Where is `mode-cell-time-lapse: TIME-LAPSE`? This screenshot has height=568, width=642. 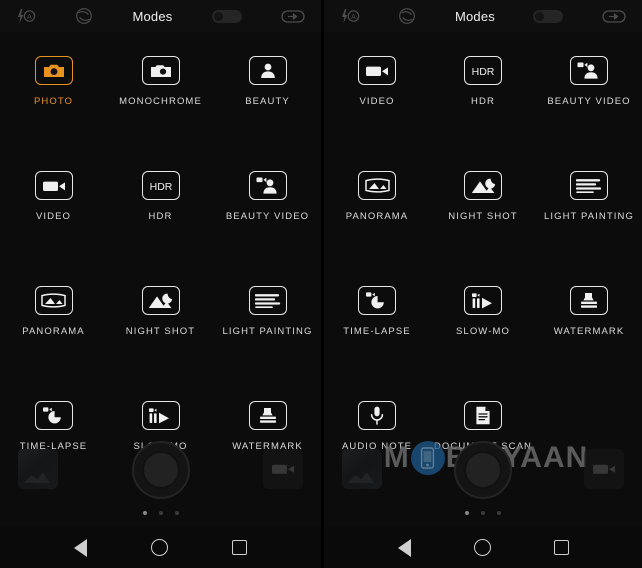 mode-cell-time-lapse: TIME-LAPSE is located at coordinates (377, 333).